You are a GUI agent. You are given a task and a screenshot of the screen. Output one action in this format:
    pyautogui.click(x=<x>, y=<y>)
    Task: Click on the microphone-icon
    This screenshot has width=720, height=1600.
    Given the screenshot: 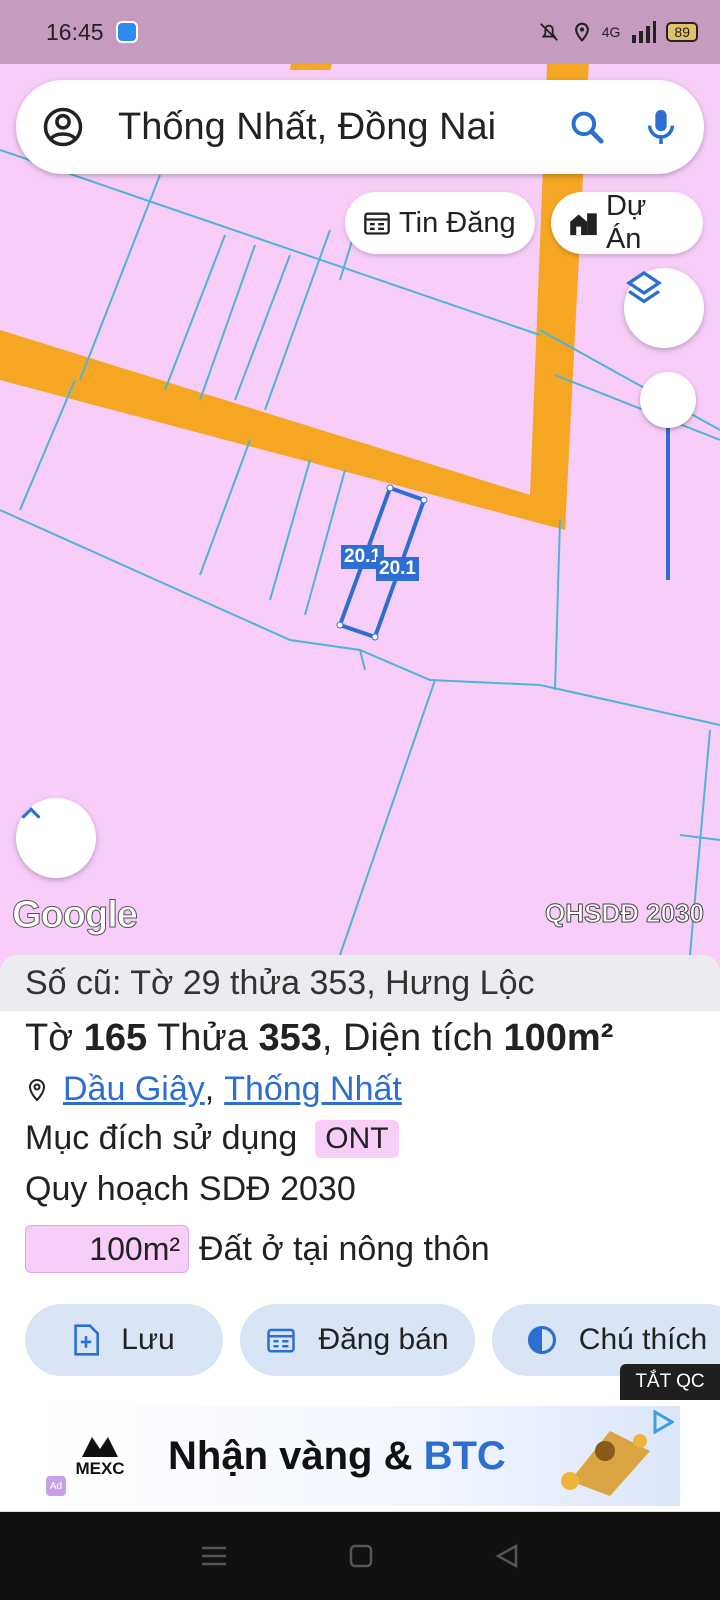 What is the action you would take?
    pyautogui.click(x=661, y=127)
    